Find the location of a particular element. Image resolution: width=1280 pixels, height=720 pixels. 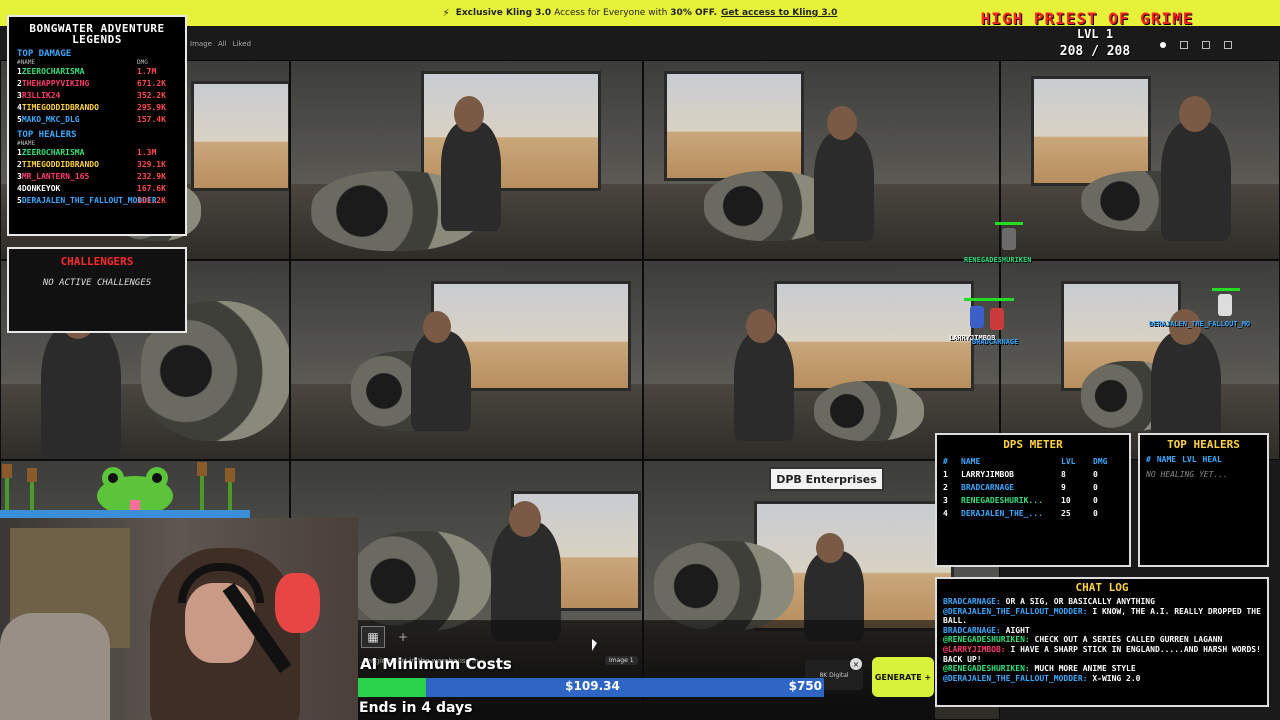

derajalen-sprite is located at coordinates (1225, 305).